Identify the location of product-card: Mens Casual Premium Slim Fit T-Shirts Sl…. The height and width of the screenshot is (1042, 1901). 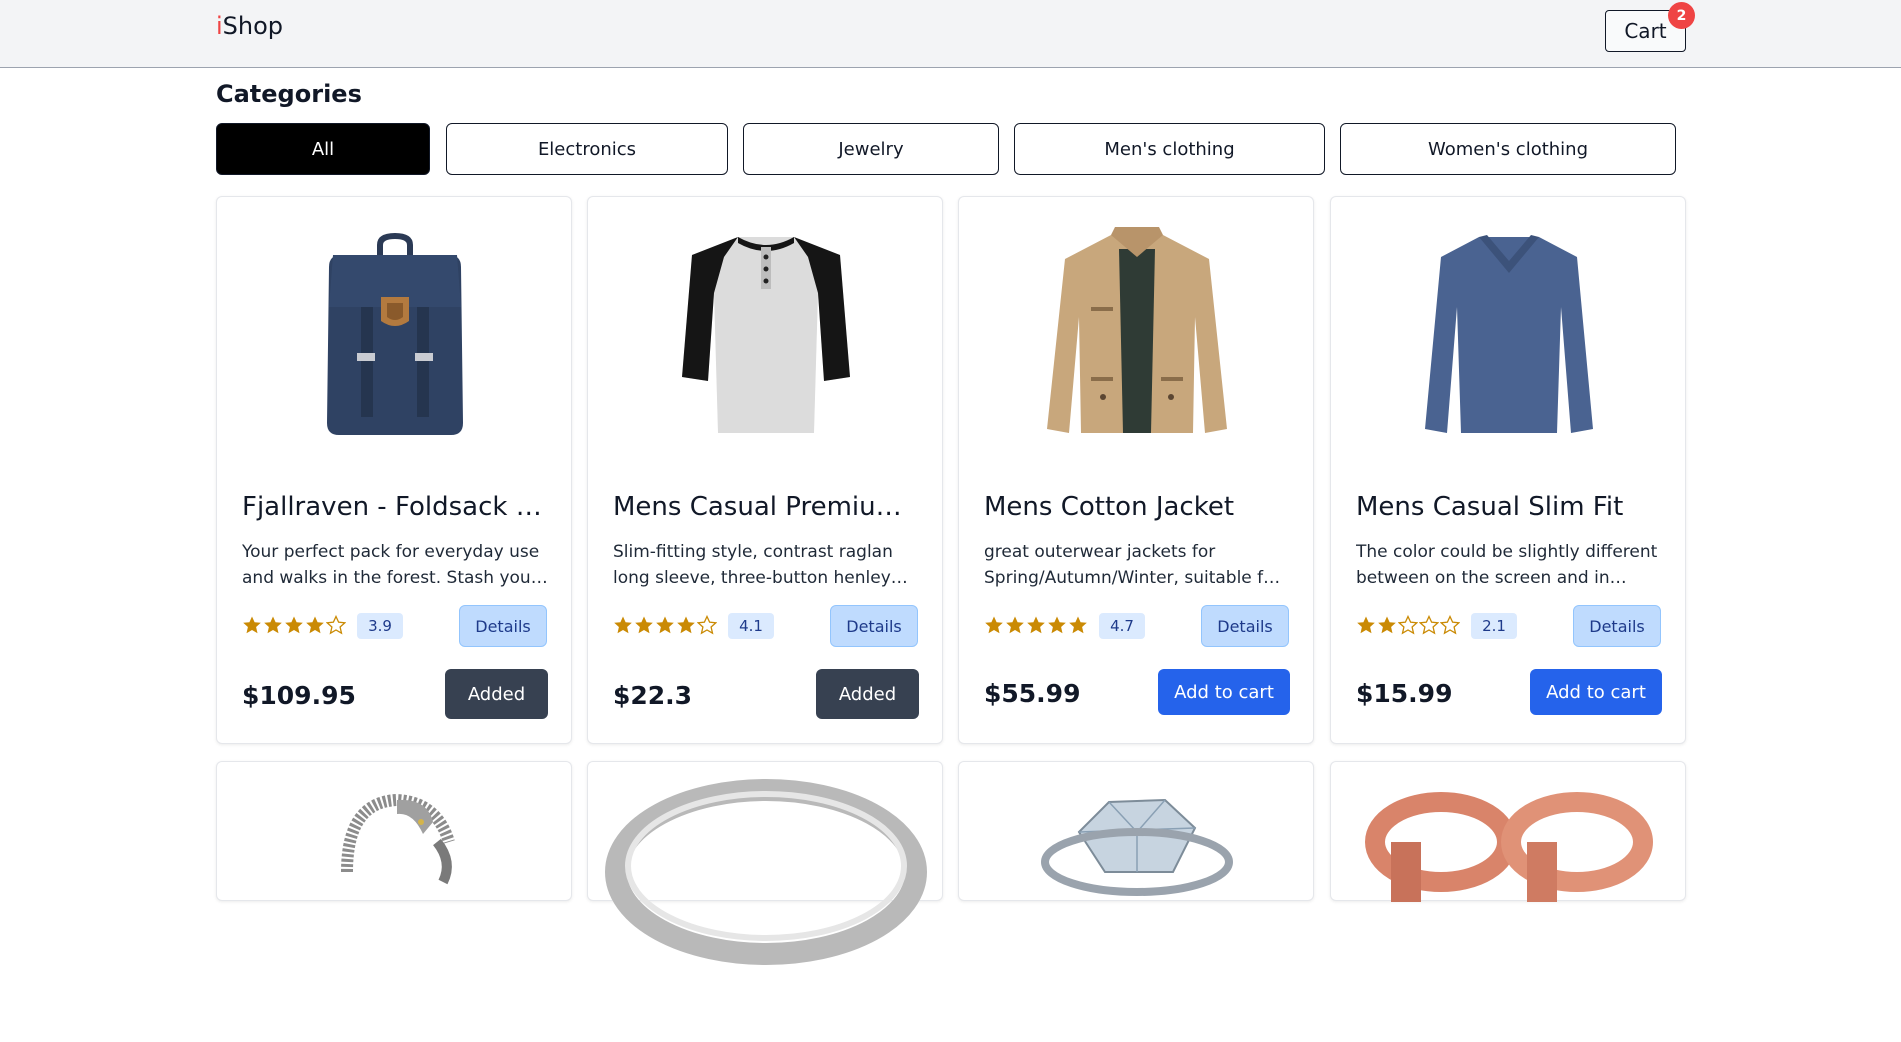
(765, 470).